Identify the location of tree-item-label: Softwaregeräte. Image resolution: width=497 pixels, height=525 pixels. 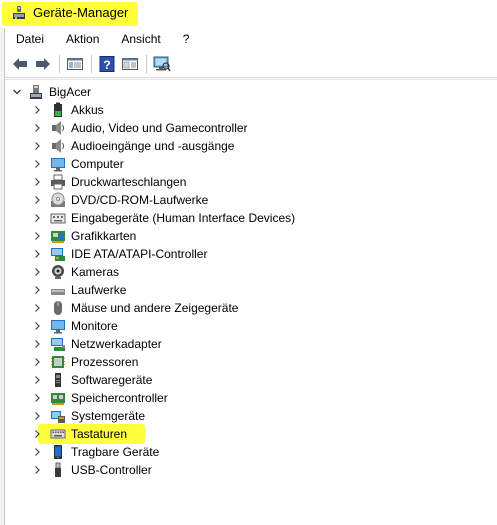
(112, 380).